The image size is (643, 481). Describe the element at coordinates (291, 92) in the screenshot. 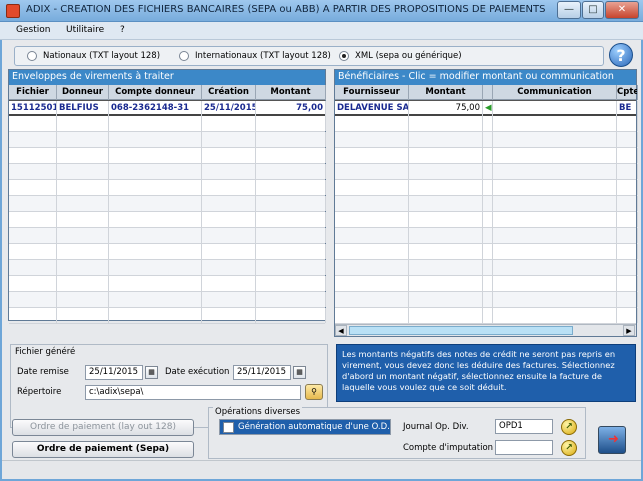

I see `col-montant: Montant` at that location.